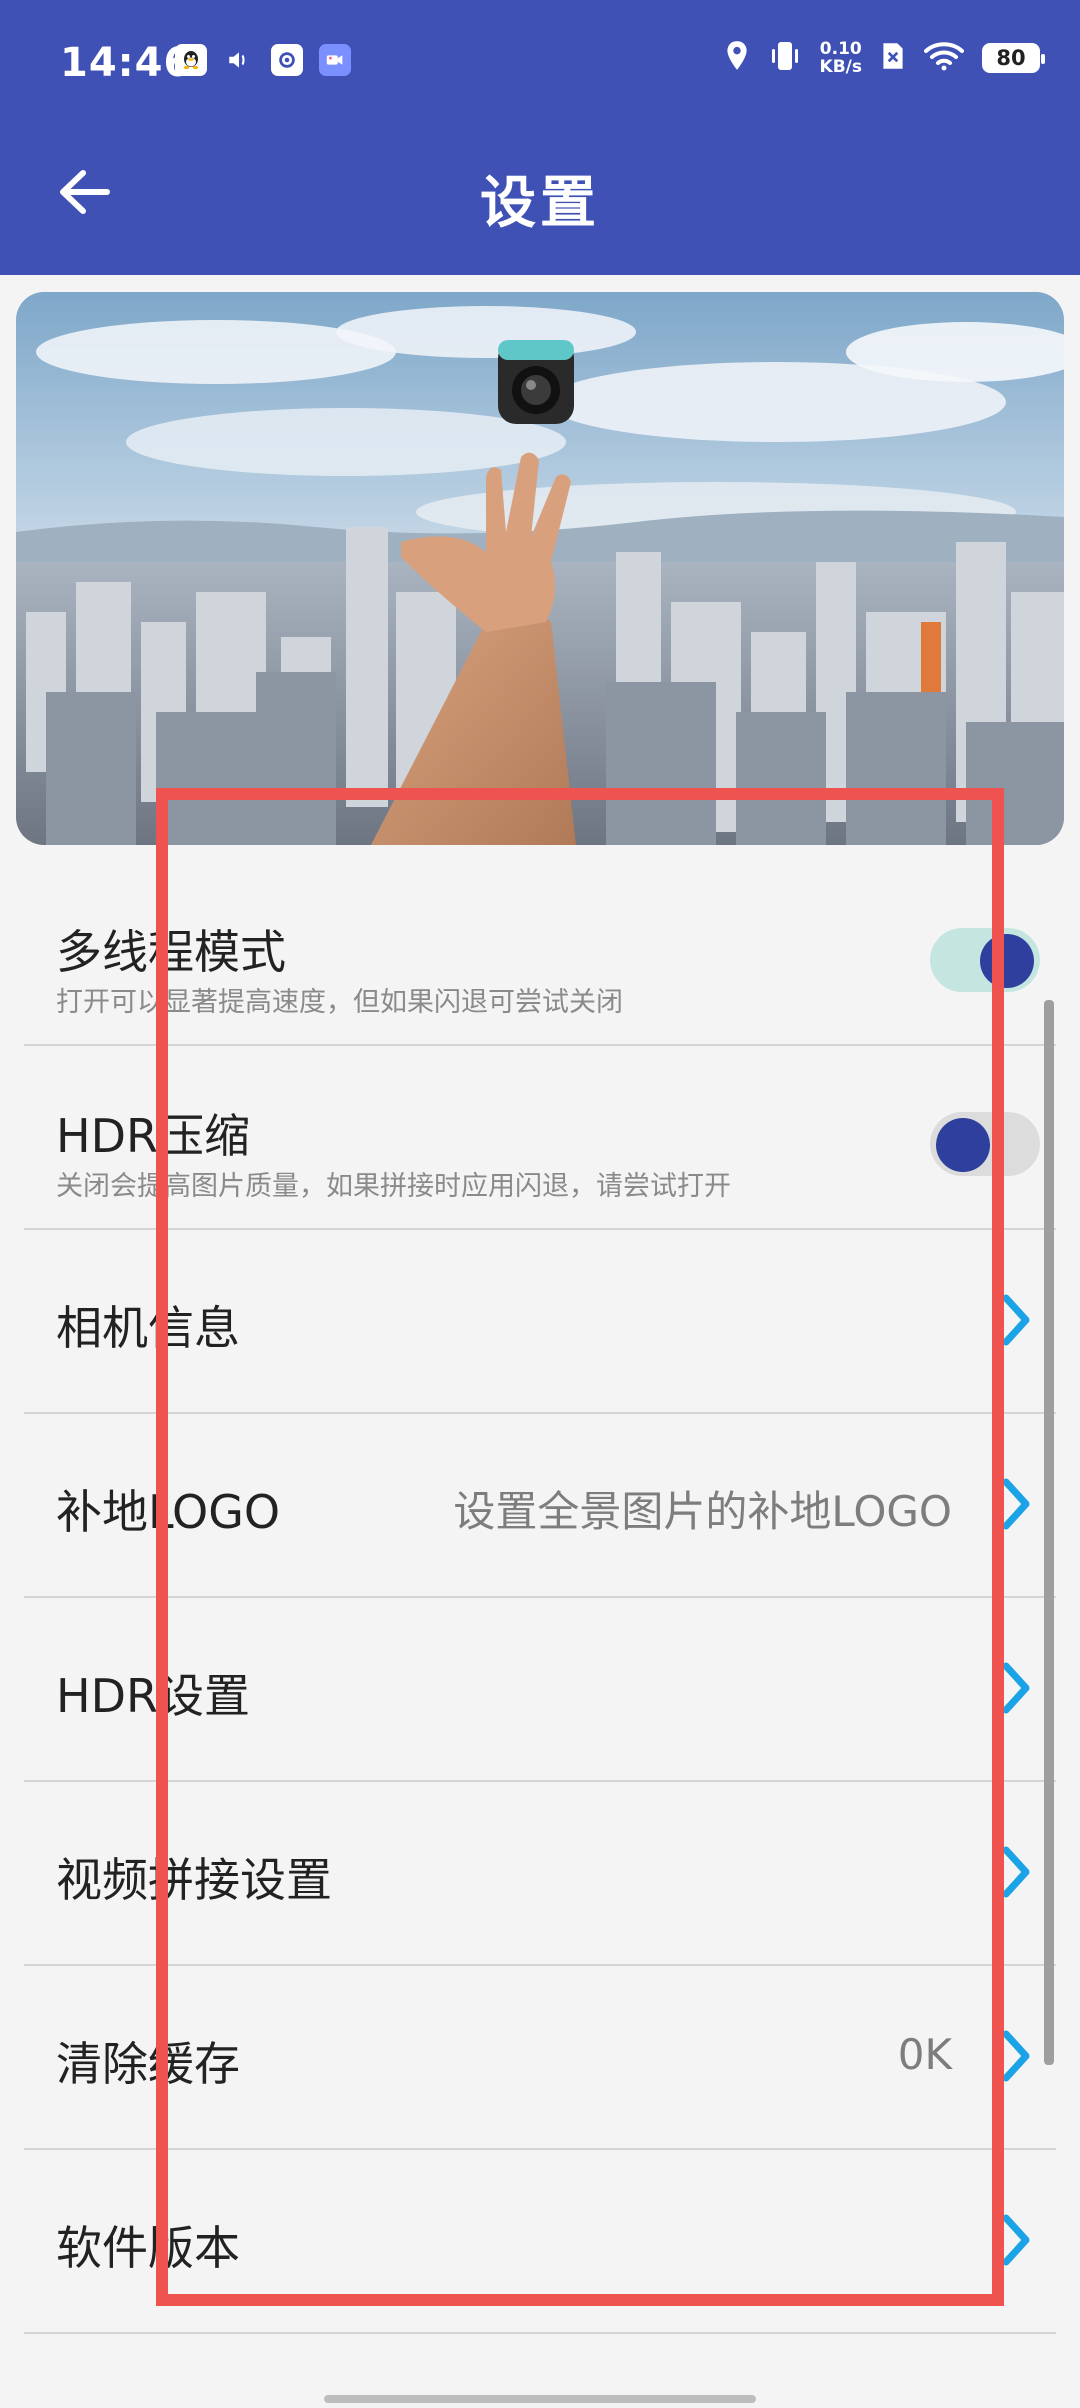  Describe the element at coordinates (194, 1880) in the screenshot. I see `setting-title: 视频拼接设置` at that location.